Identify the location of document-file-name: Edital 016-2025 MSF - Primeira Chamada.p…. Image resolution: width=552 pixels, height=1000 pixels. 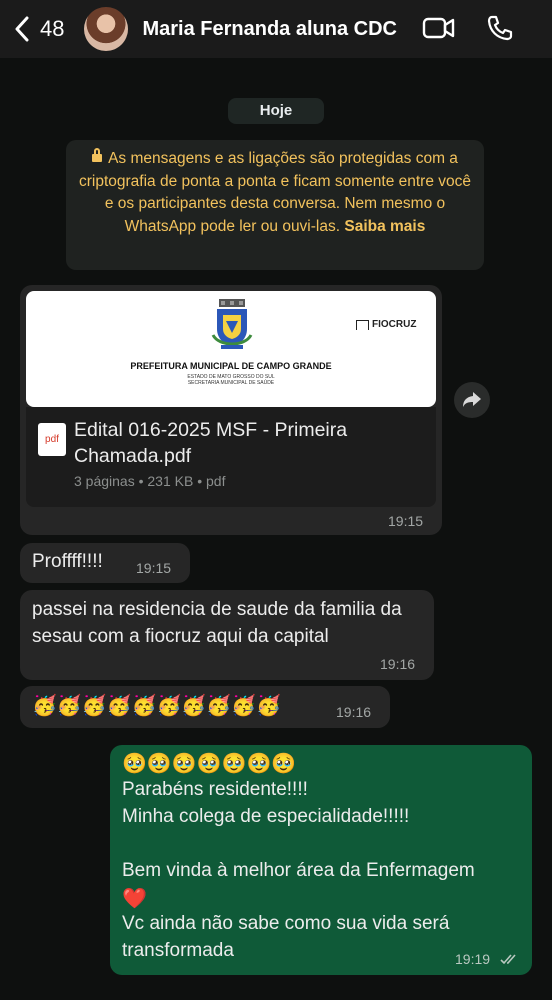
(211, 443).